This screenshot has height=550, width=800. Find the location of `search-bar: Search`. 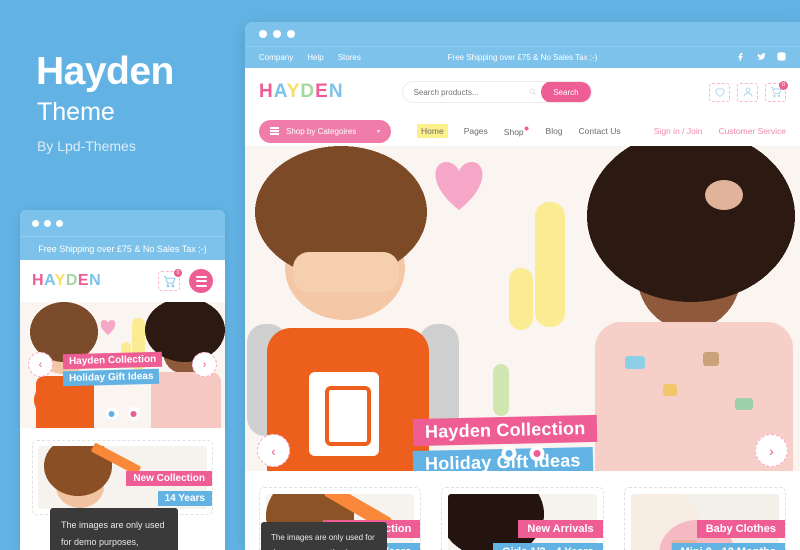

search-bar: Search is located at coordinates (496, 92).